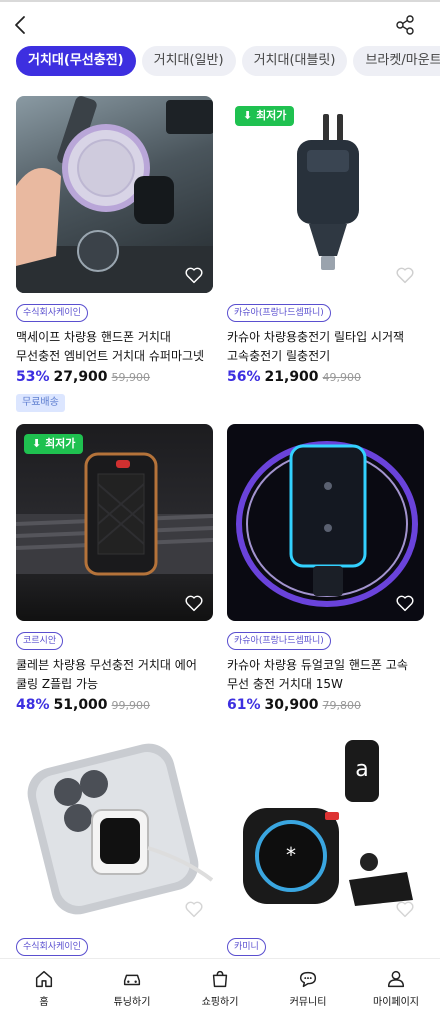 Image resolution: width=440 pixels, height=1012 pixels. What do you see at coordinates (396, 61) in the screenshot?
I see `tab-bracket-mount: 브라켓/마운트` at bounding box center [396, 61].